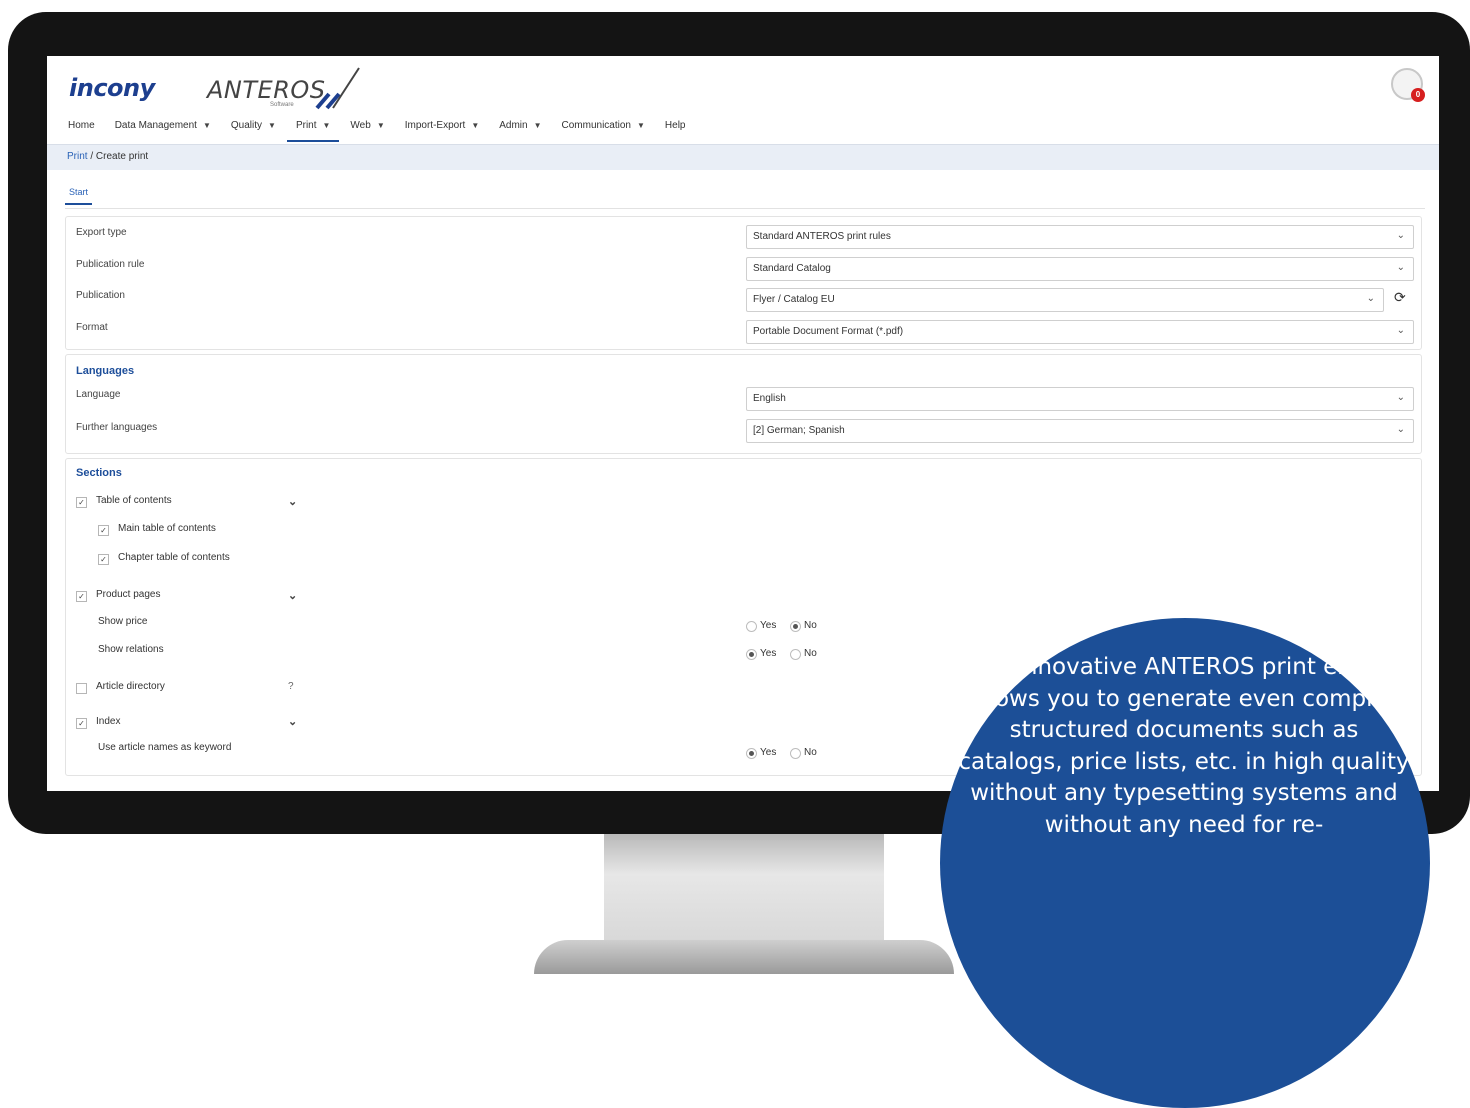 The image size is (1470, 1108). What do you see at coordinates (810, 752) in the screenshot?
I see `use-article-names-no-label: No` at bounding box center [810, 752].